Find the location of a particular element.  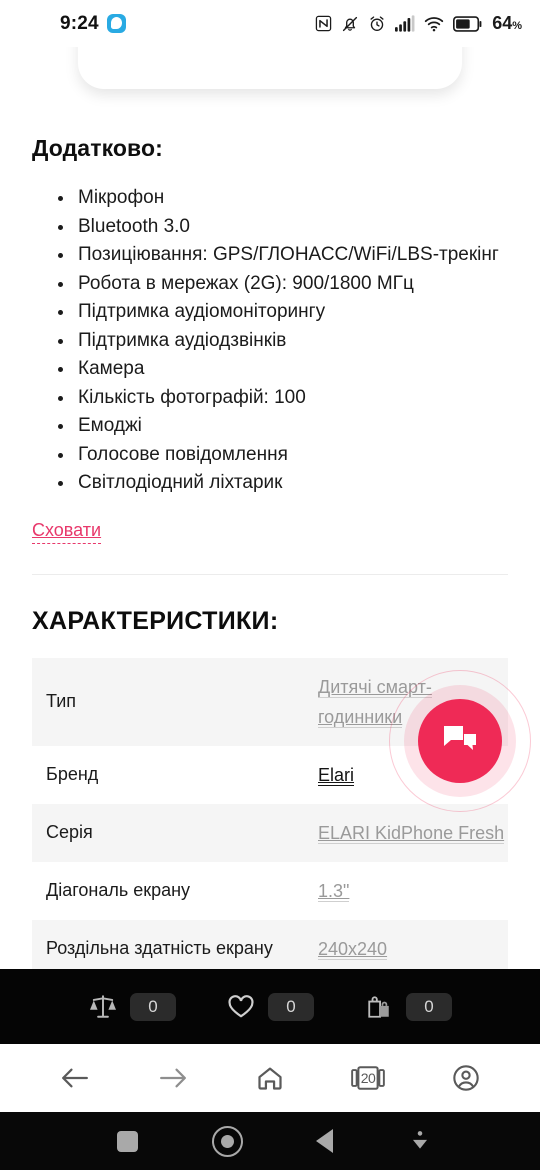

wishlist-action: 0 is located at coordinates (270, 1006).